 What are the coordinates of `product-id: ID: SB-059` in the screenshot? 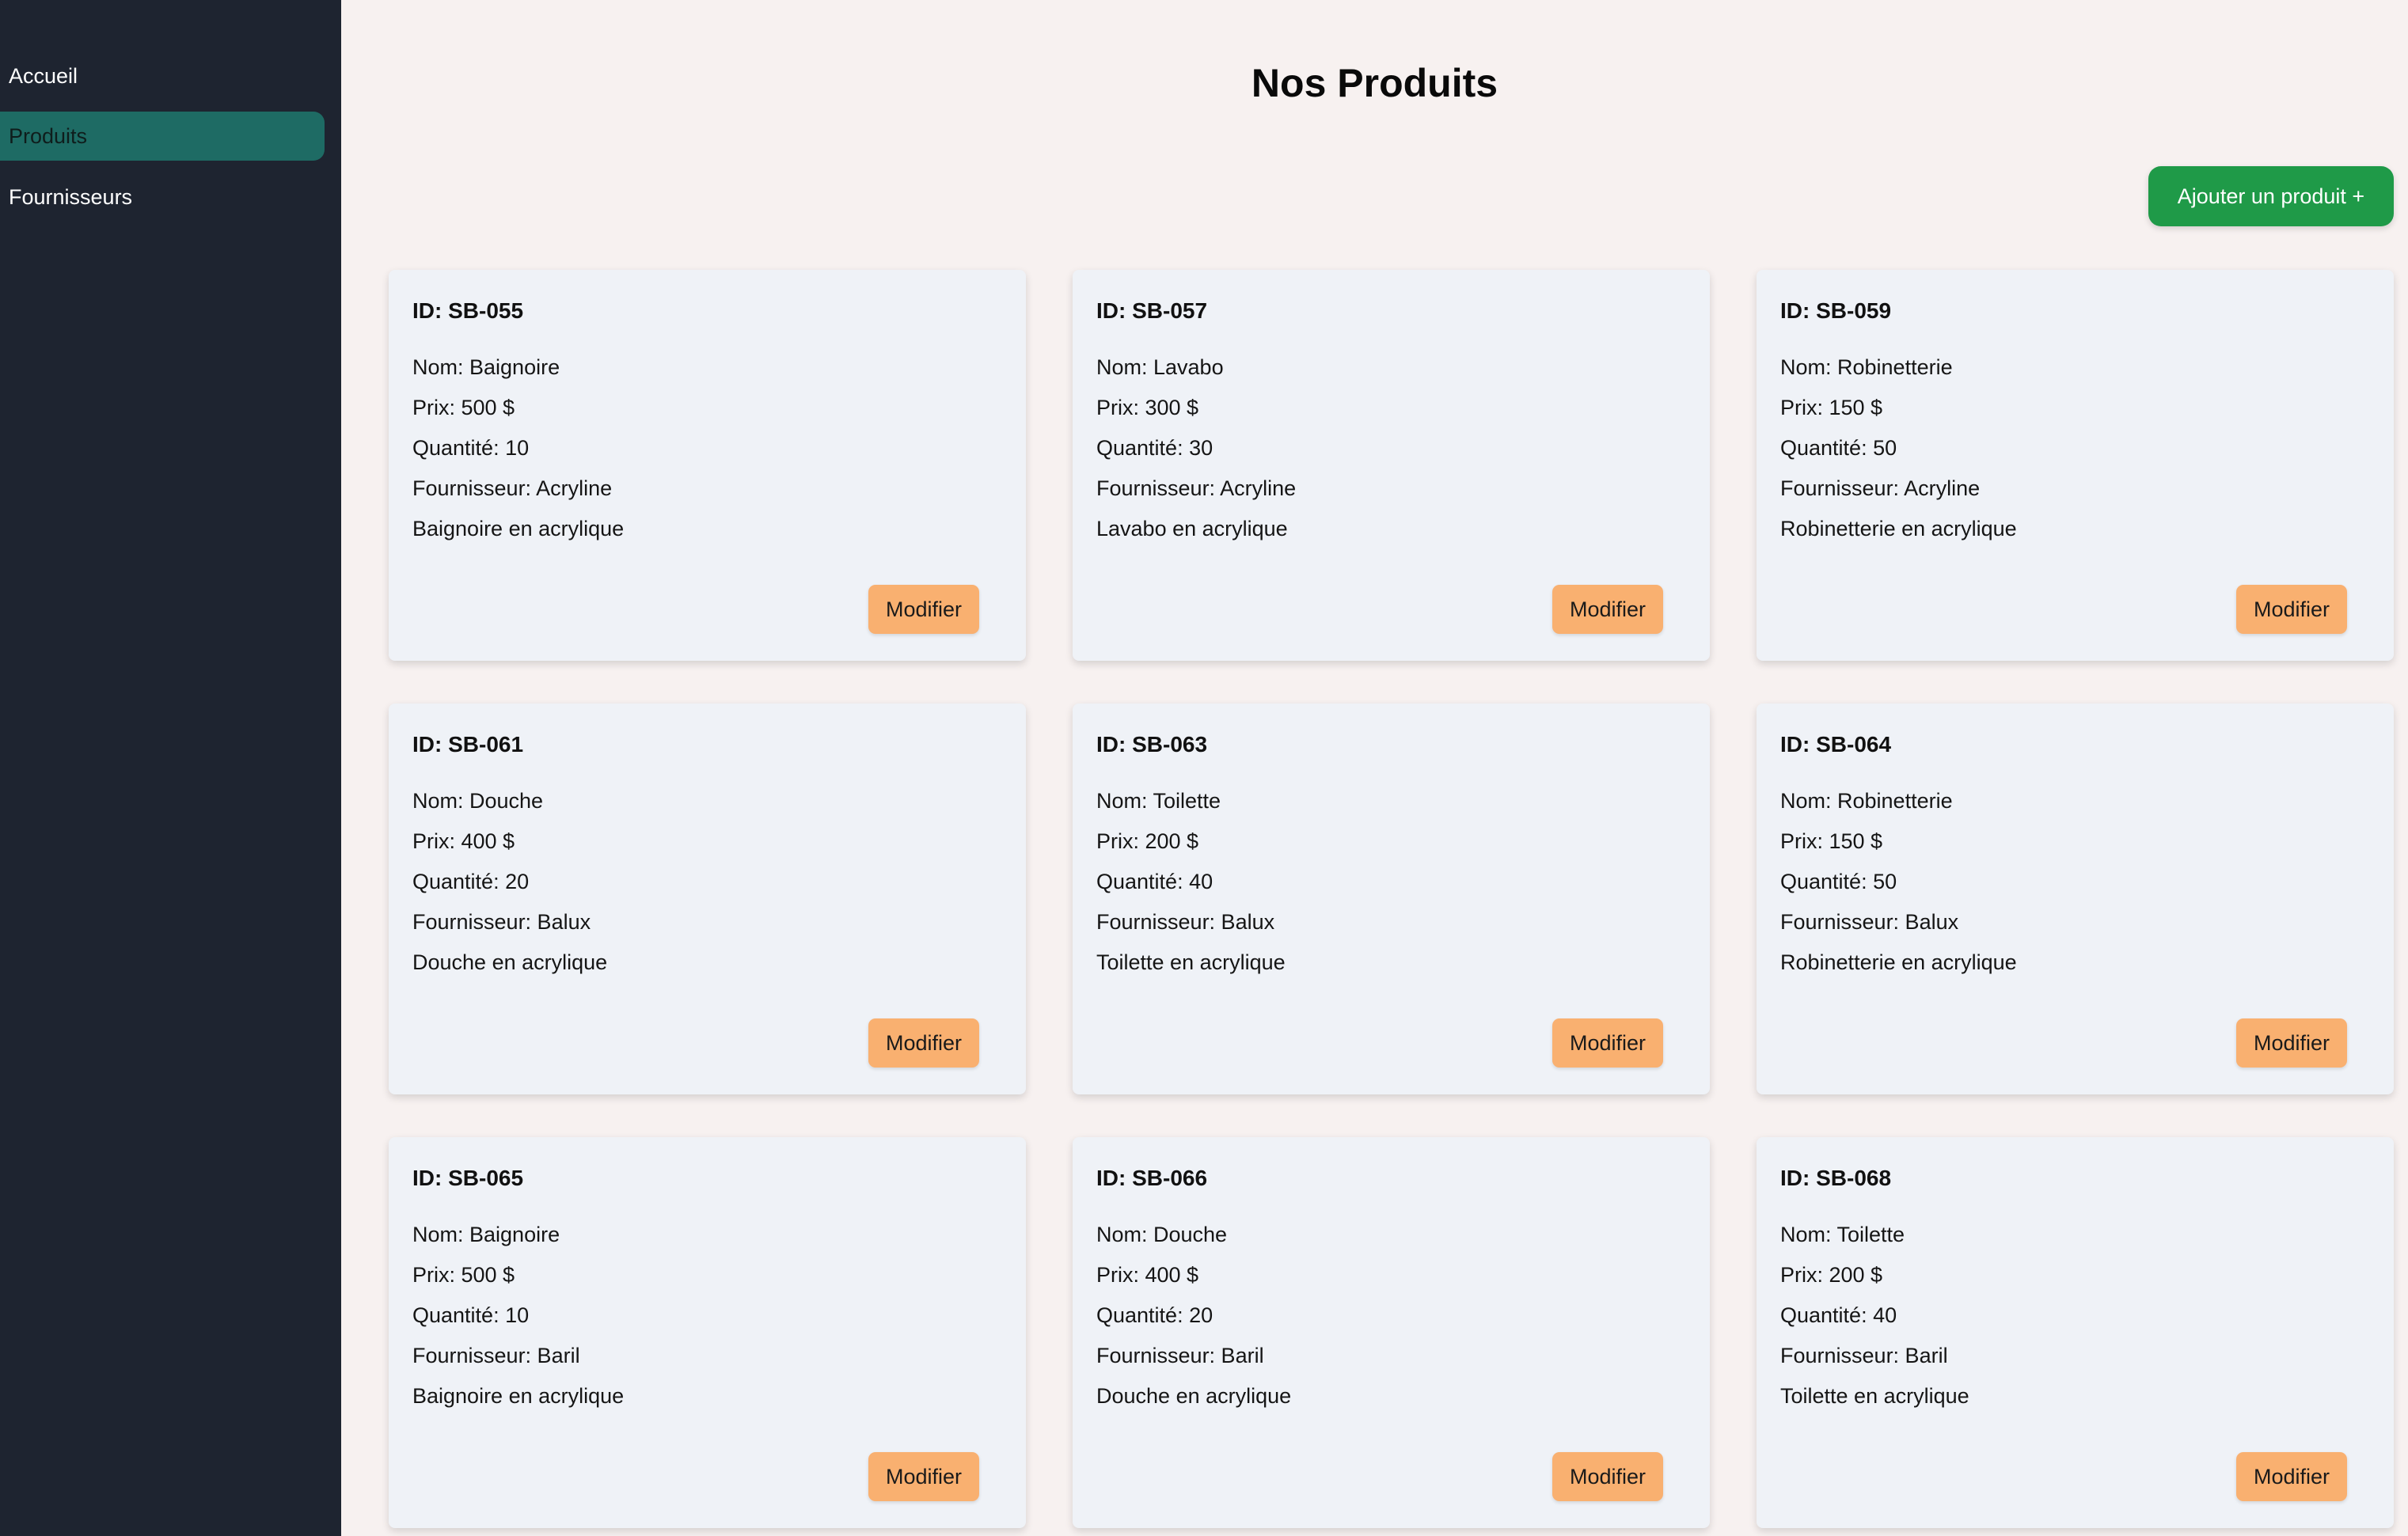 It's located at (1836, 310).